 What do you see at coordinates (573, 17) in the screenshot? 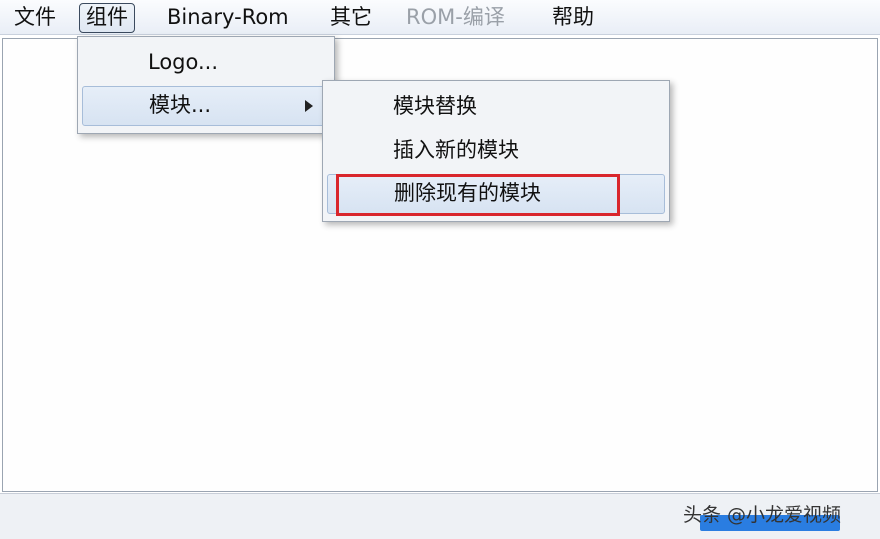
I see `menu-help: 帮助` at bounding box center [573, 17].